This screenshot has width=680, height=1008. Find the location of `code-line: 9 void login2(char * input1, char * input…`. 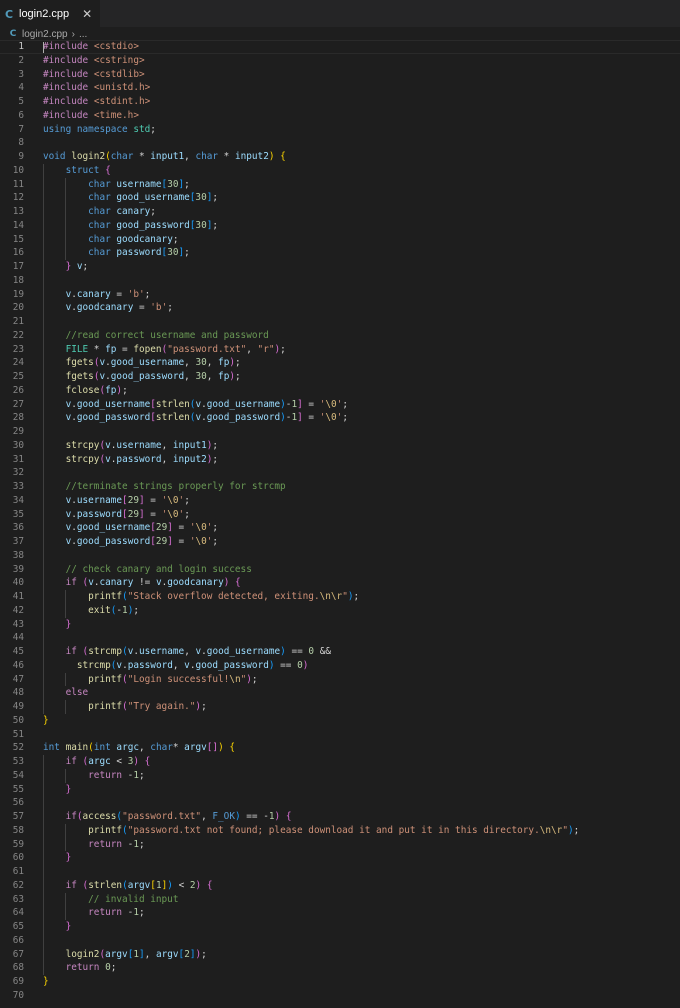

code-line: 9 void login2(char * input1, char * input… is located at coordinates (340, 157).